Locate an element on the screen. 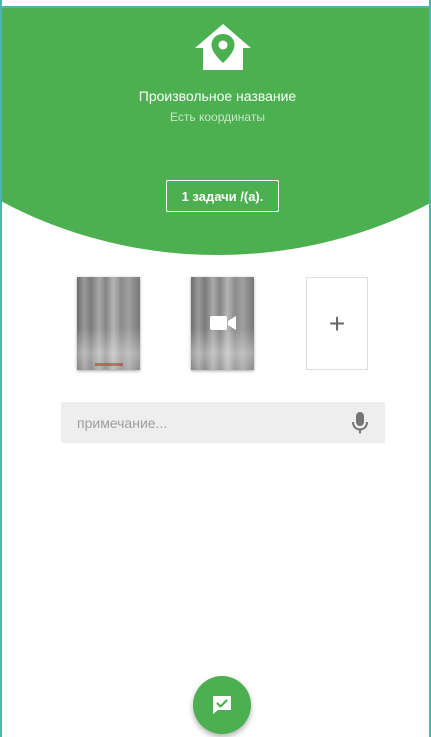  mic-icon is located at coordinates (360, 423).